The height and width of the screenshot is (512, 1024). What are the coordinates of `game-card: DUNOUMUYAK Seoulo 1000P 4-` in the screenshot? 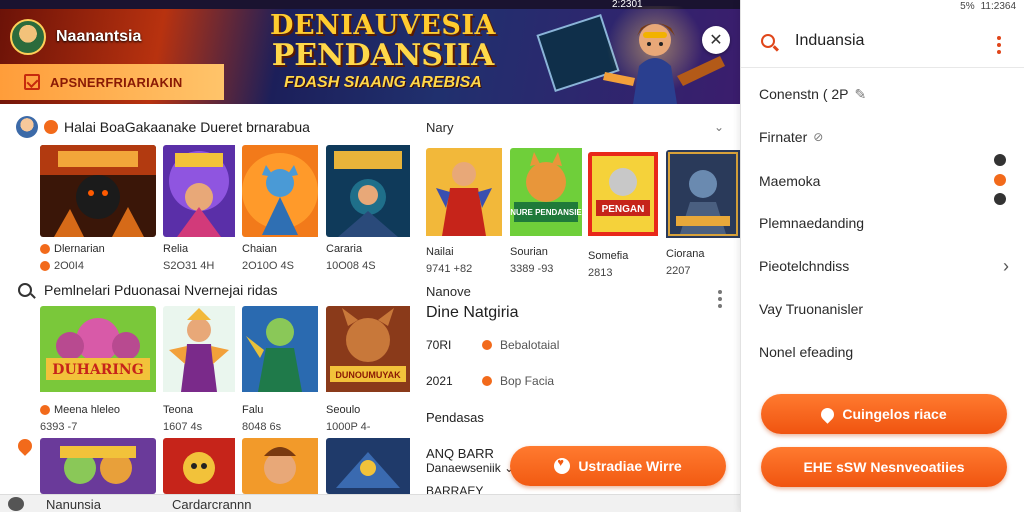 It's located at (384, 369).